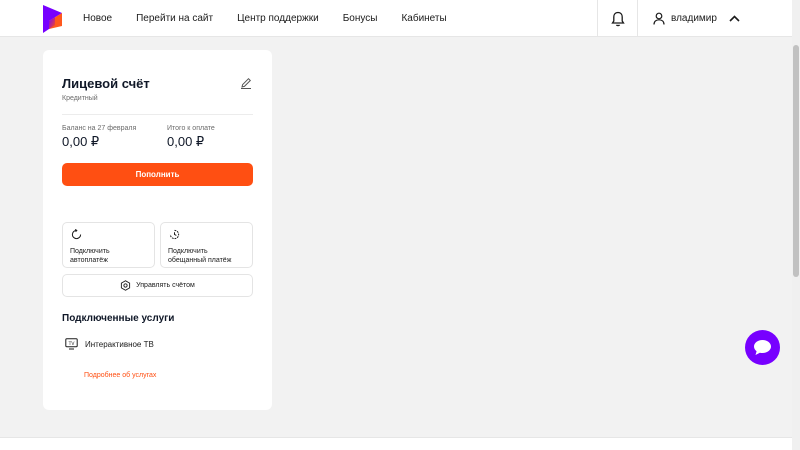  Describe the element at coordinates (106, 83) in the screenshot. I see `card-title: Лицевой счёт` at that location.